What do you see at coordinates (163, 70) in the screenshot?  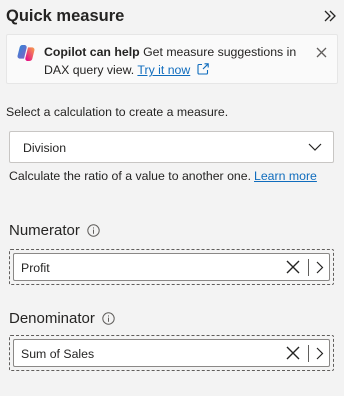 I see `try-it-now-link: Try it now` at bounding box center [163, 70].